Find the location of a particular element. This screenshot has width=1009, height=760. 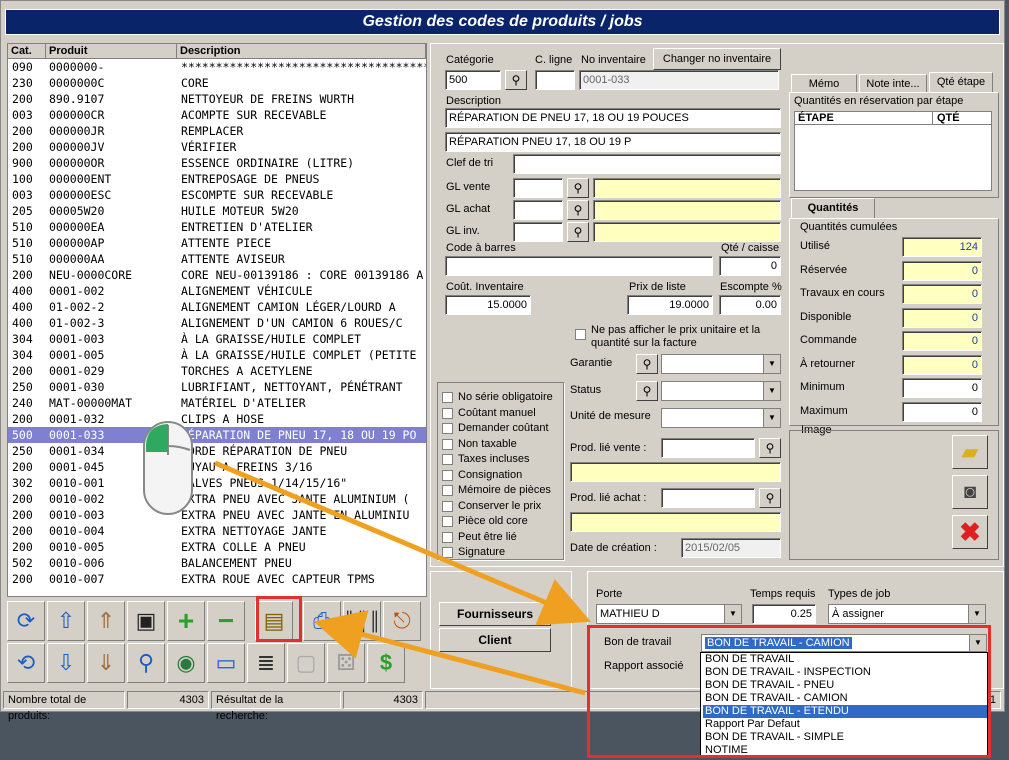

mouse-icon is located at coordinates (168, 468).